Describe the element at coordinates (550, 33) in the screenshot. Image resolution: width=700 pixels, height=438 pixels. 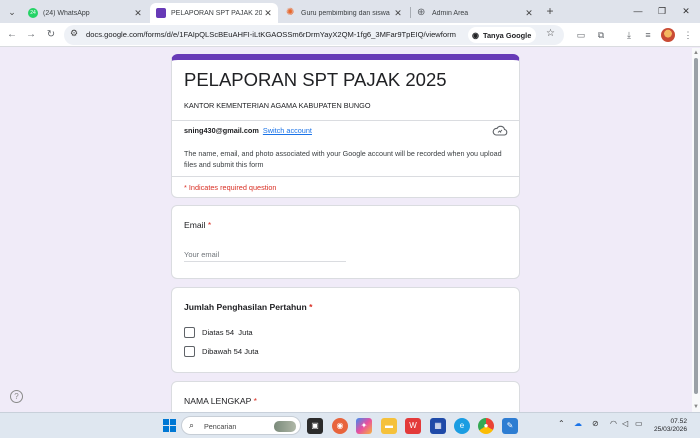
I see `bookmark-star-icon: ☆` at that location.